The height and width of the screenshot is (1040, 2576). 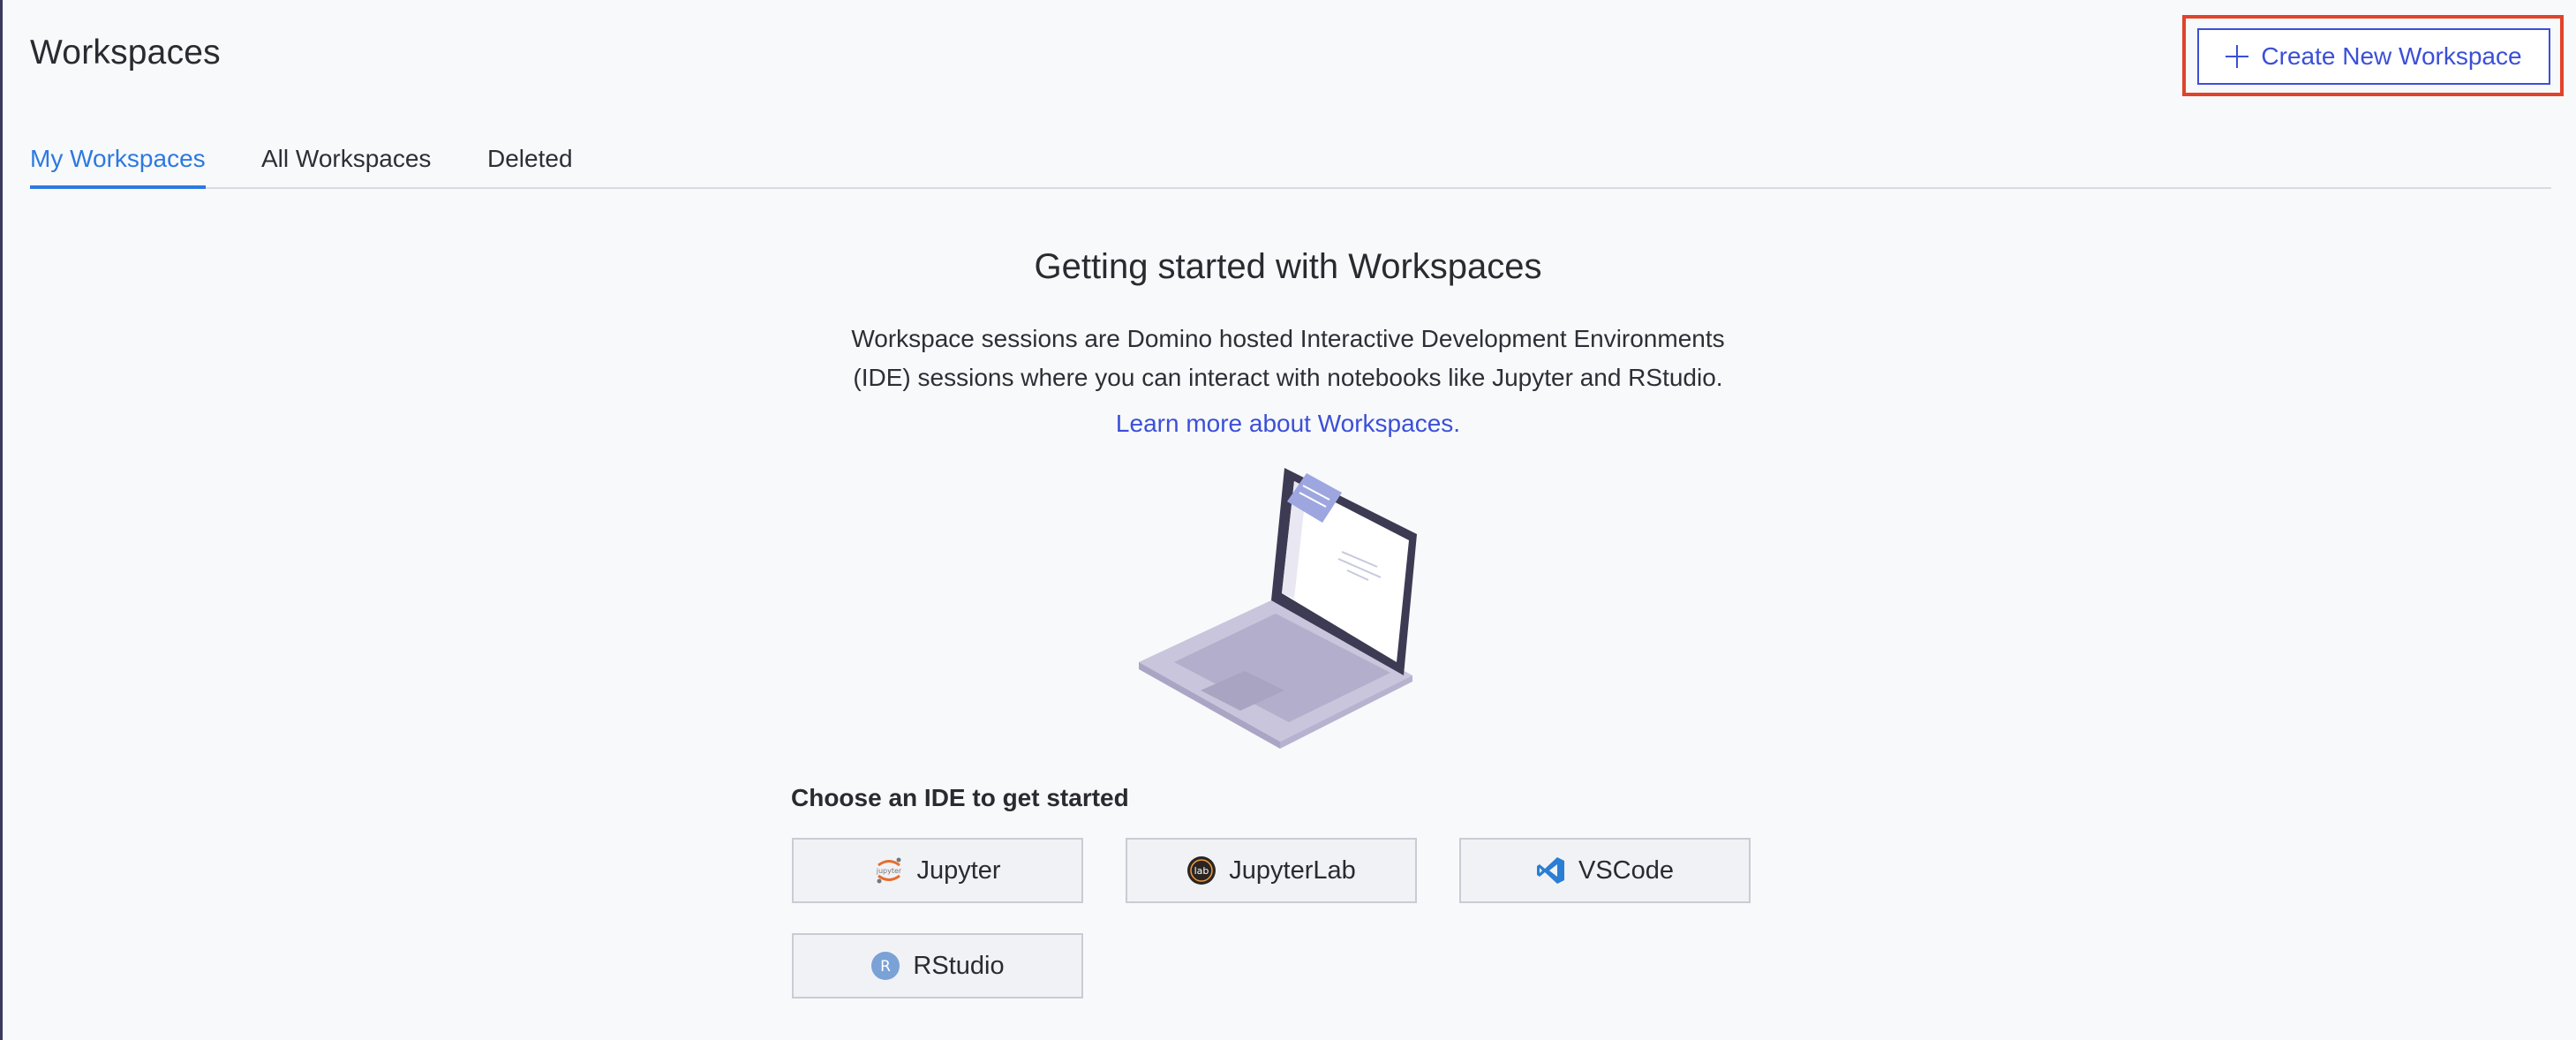 I want to click on jupyter-icon: jupyter, so click(x=889, y=870).